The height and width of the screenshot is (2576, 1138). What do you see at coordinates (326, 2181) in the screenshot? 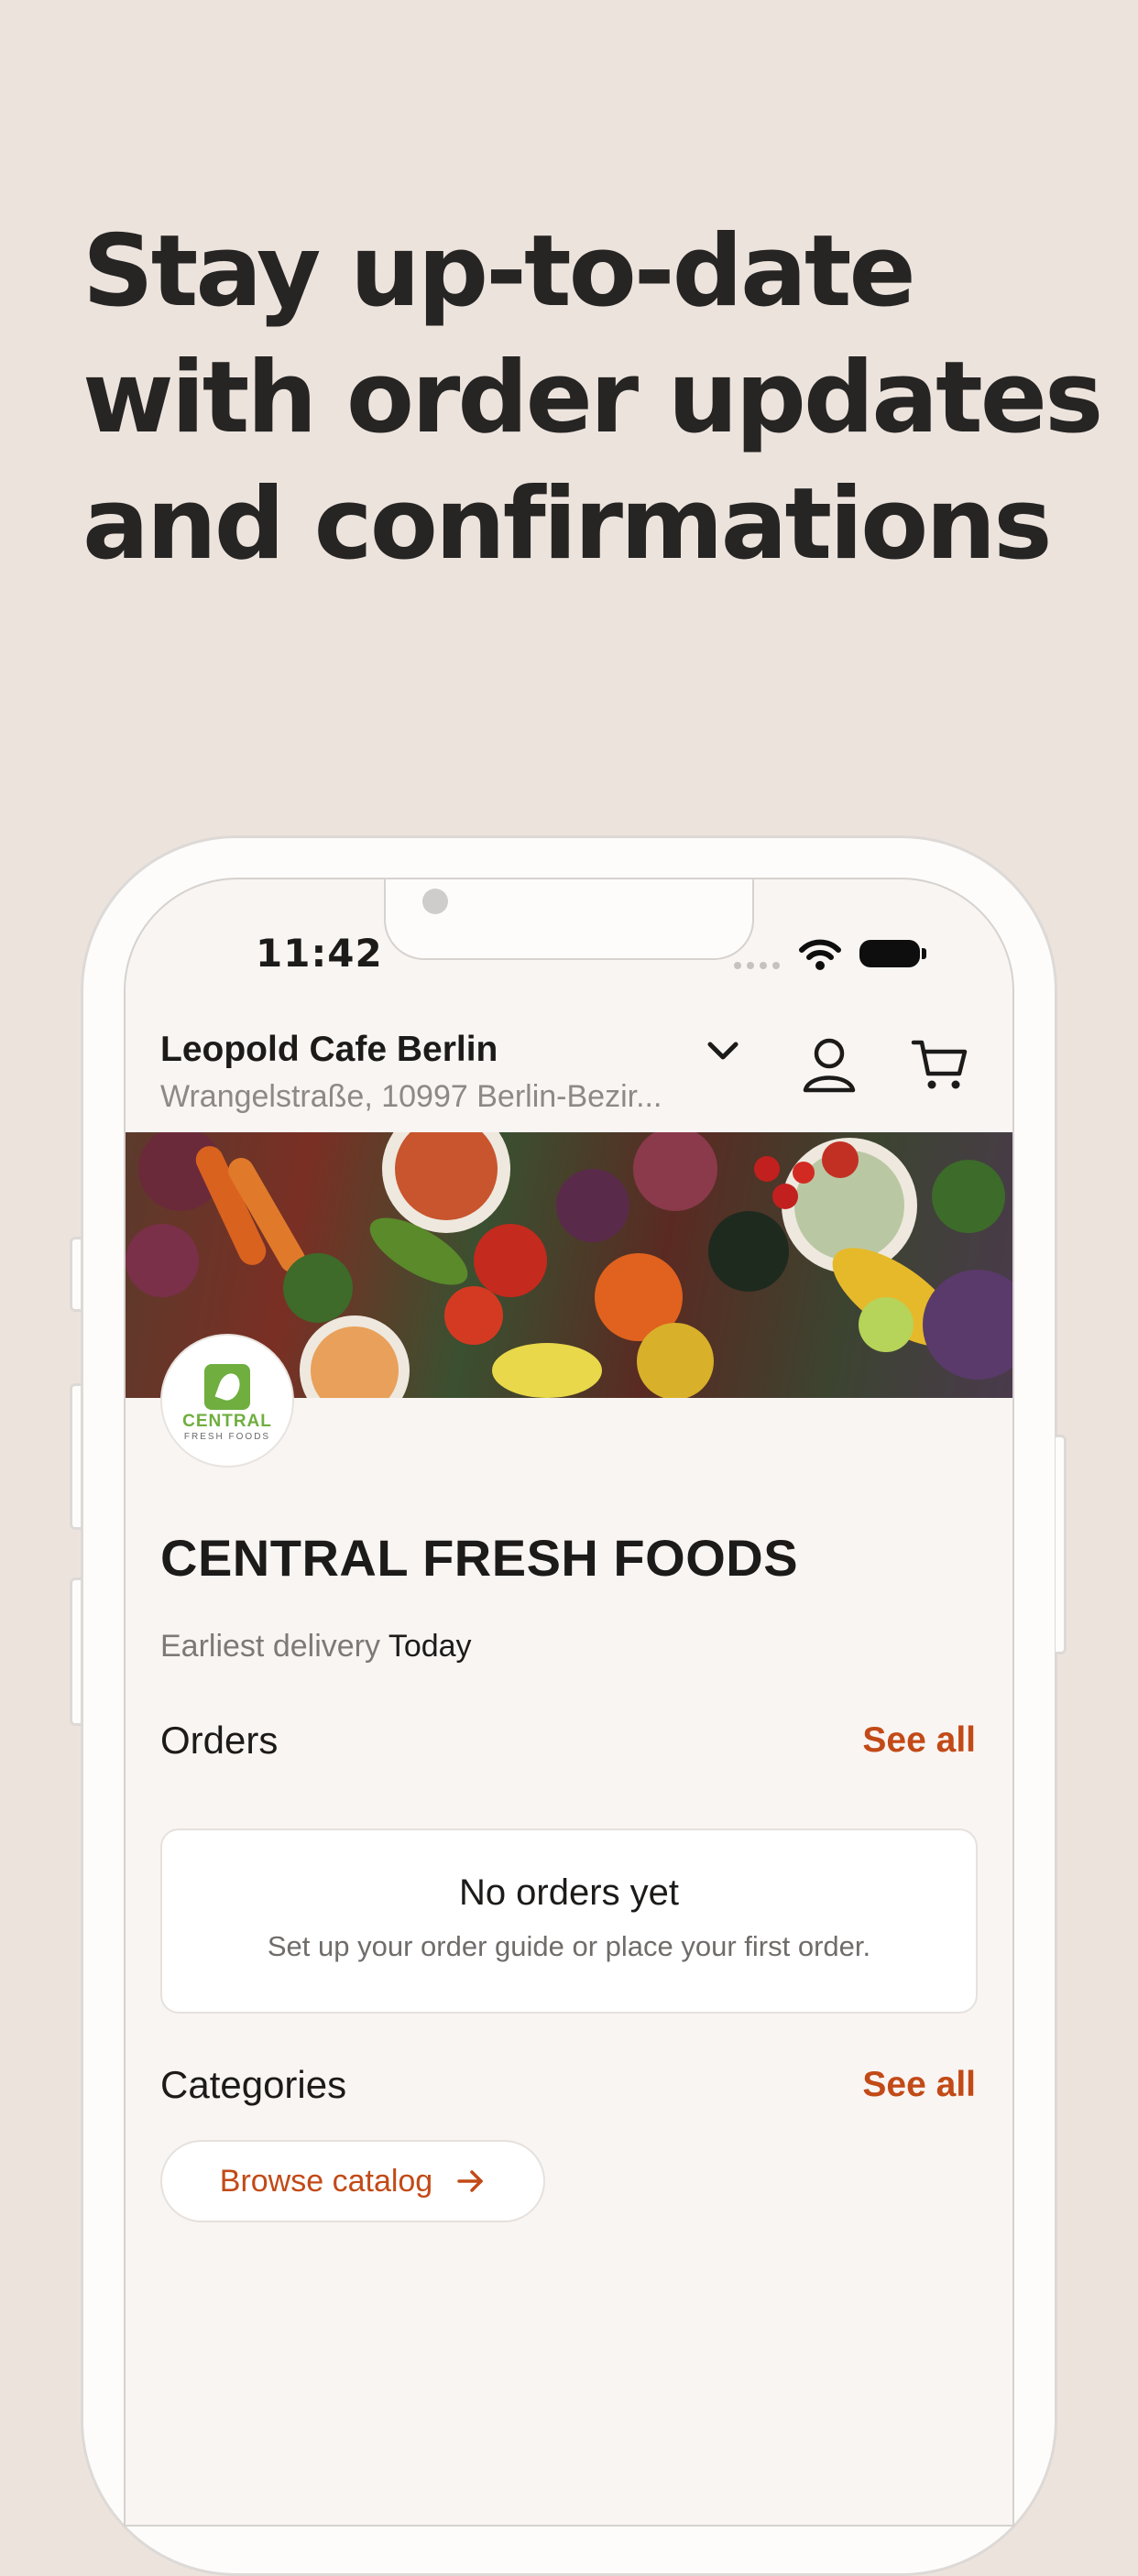
I see `browse-catalog-label: Browse catalog` at bounding box center [326, 2181].